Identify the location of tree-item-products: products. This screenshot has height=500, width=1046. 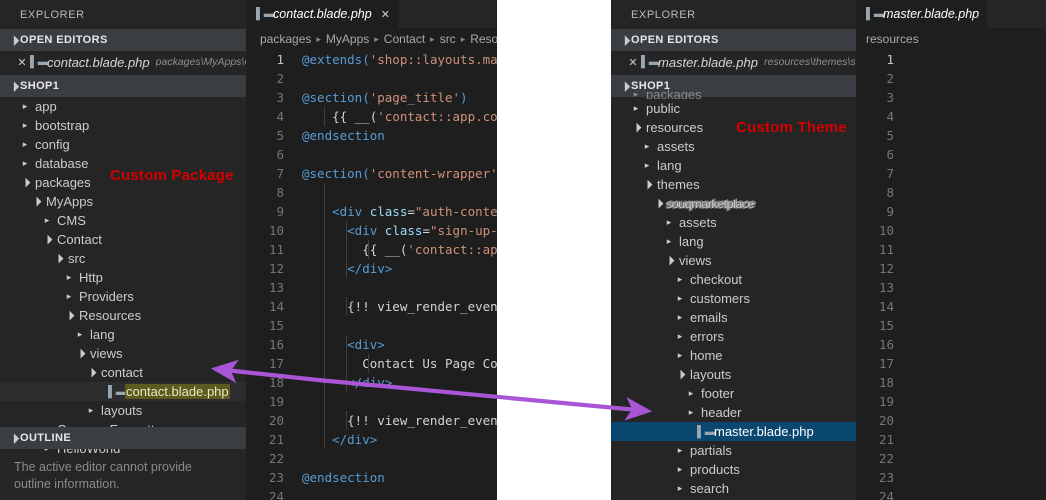
(733, 469).